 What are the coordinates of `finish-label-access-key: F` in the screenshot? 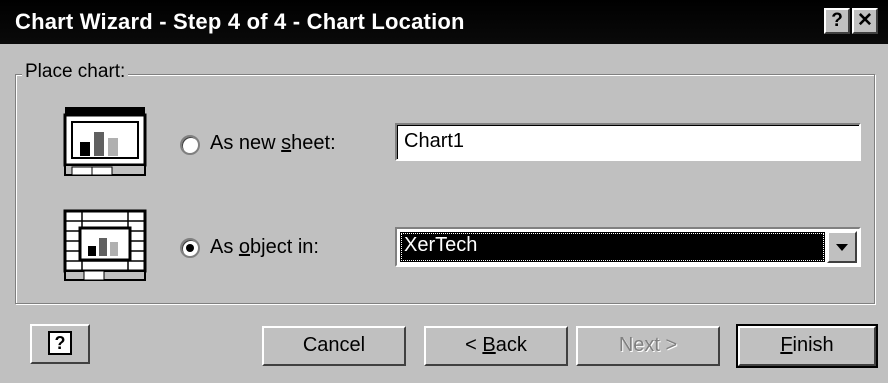 It's located at (786, 345).